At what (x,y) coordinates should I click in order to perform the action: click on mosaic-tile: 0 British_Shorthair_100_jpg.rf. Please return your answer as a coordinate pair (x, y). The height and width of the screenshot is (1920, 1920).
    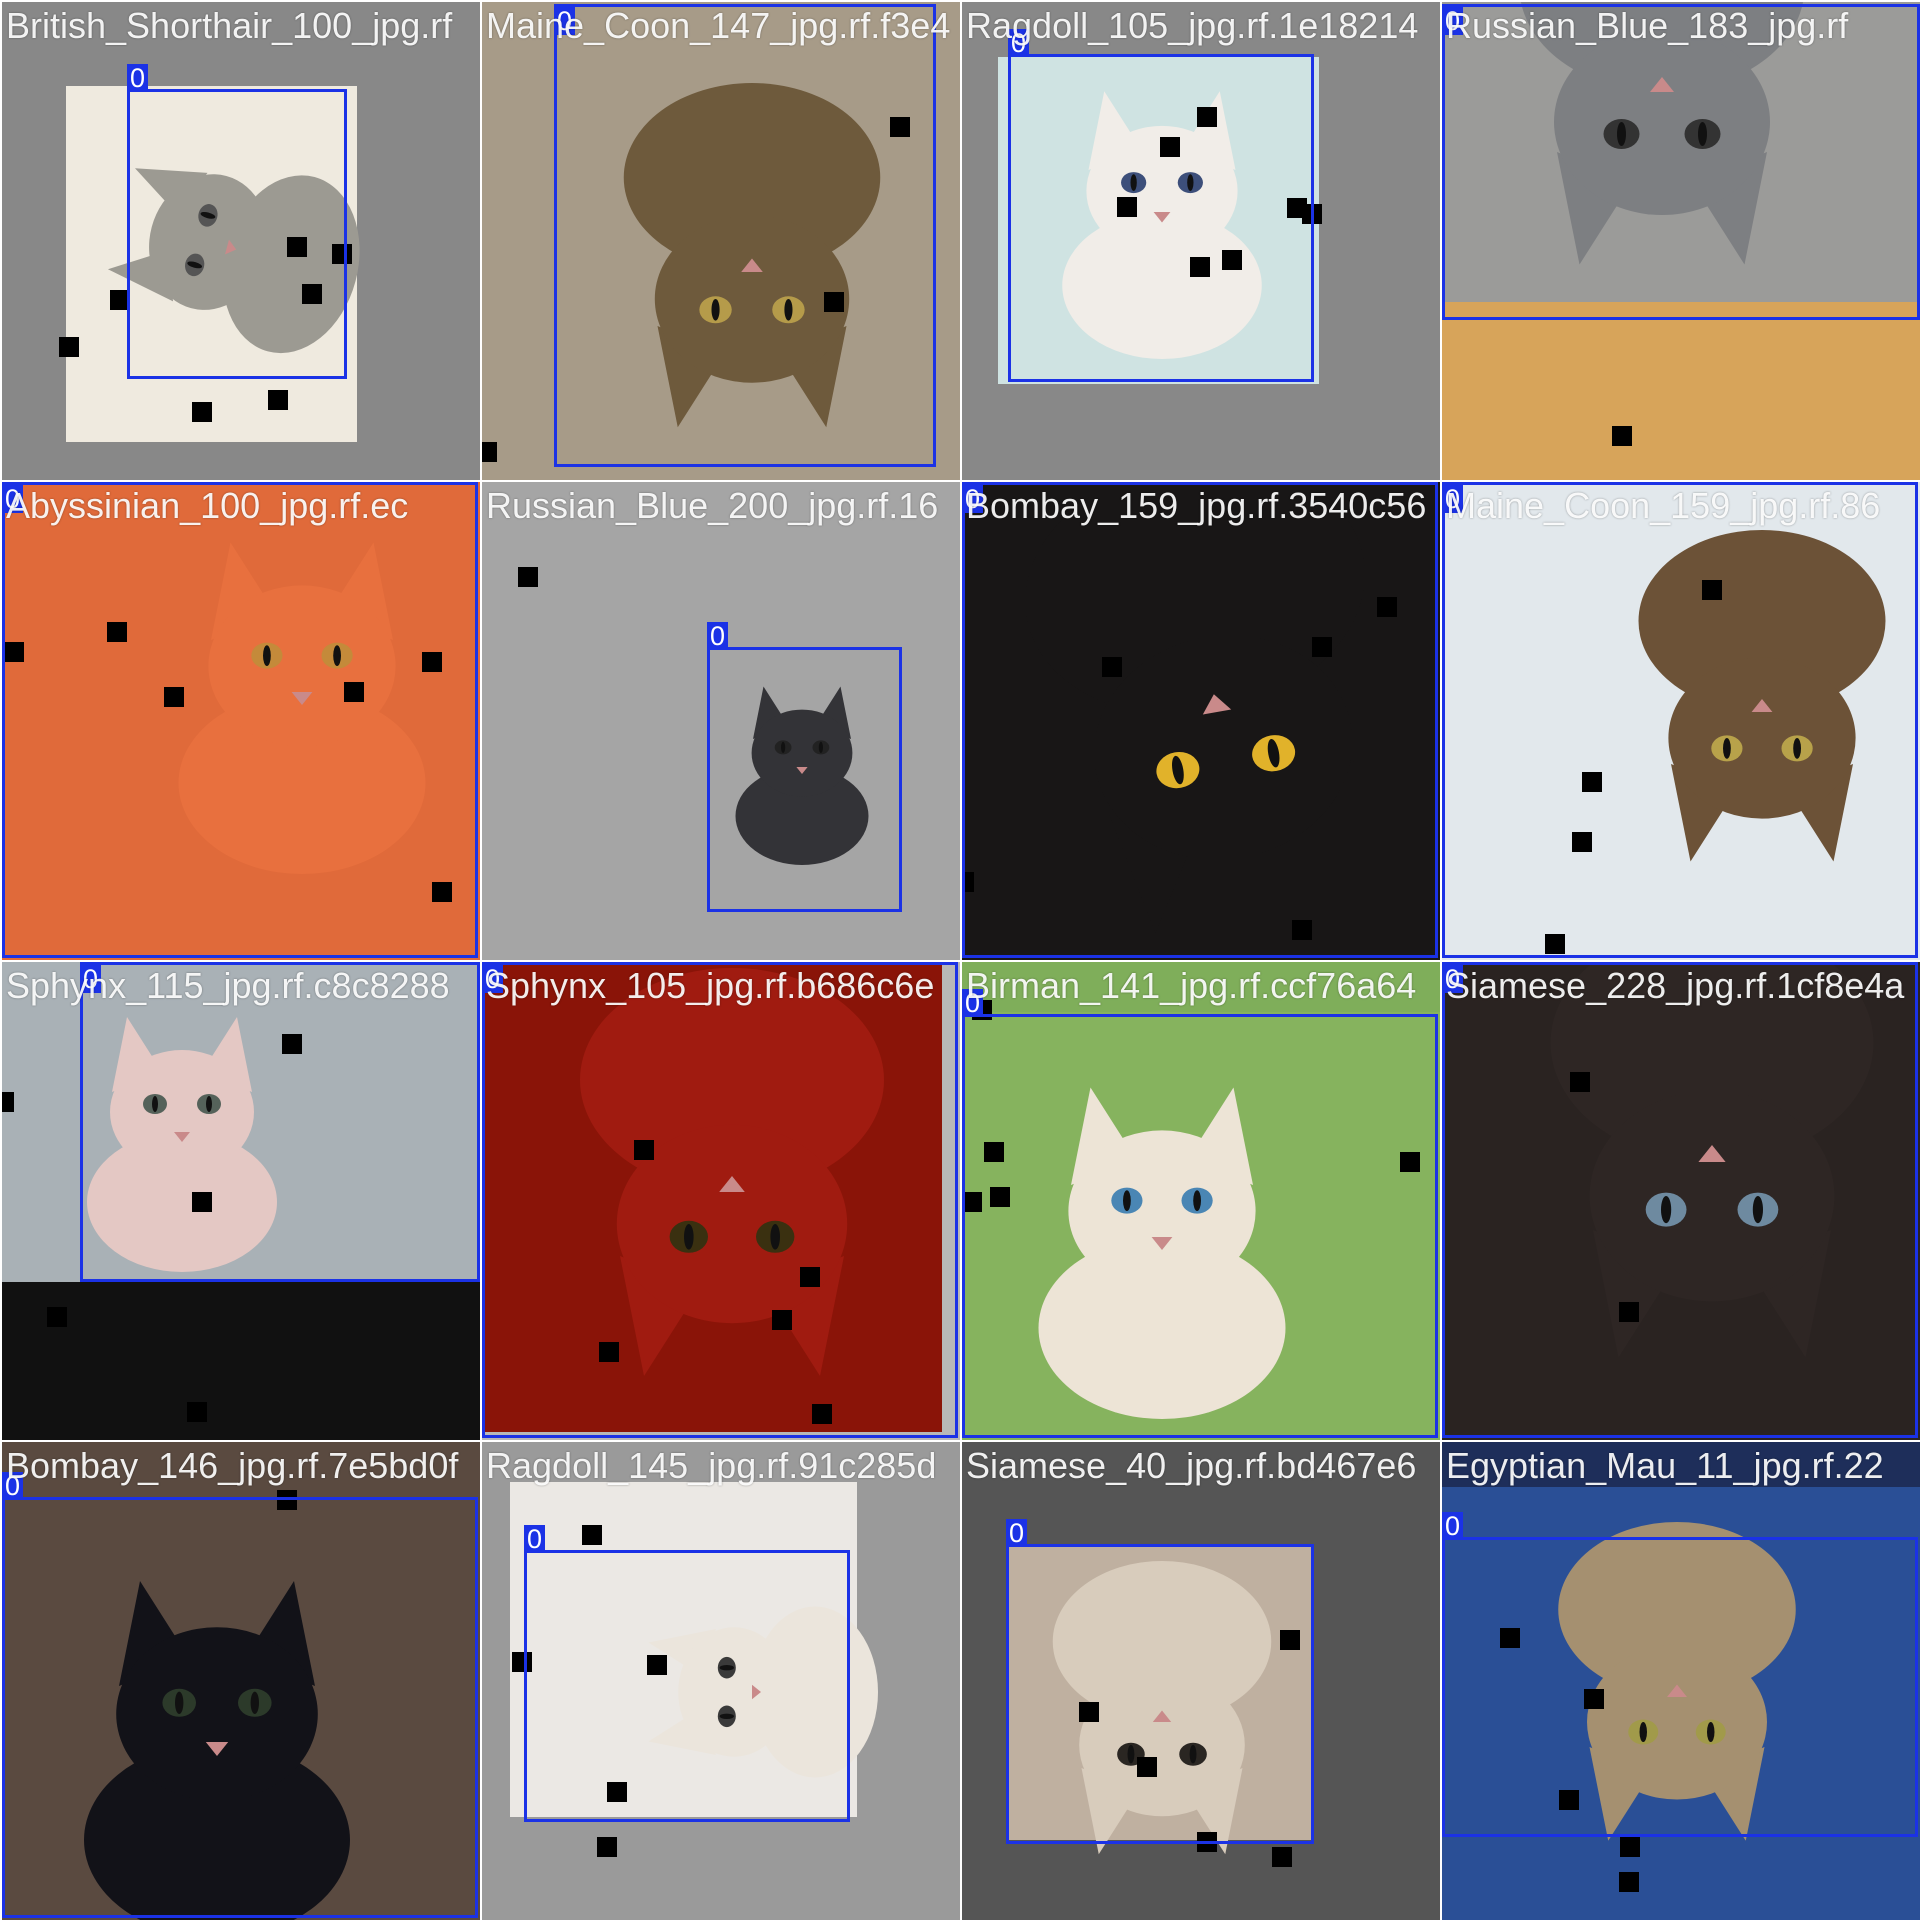
    Looking at the image, I should click on (241, 241).